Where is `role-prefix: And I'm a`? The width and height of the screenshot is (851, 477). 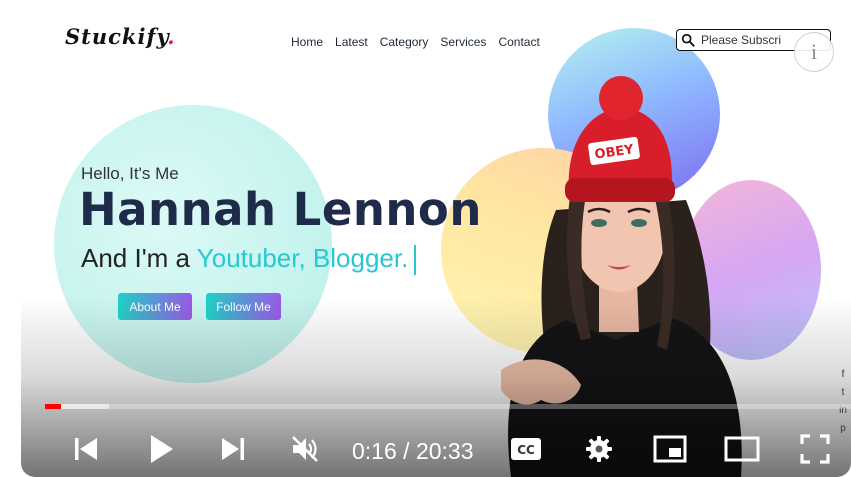 role-prefix: And I'm a is located at coordinates (139, 258).